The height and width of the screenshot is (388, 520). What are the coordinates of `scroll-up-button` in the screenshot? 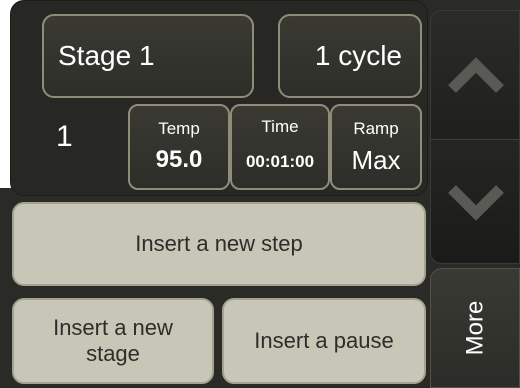 It's located at (475, 75).